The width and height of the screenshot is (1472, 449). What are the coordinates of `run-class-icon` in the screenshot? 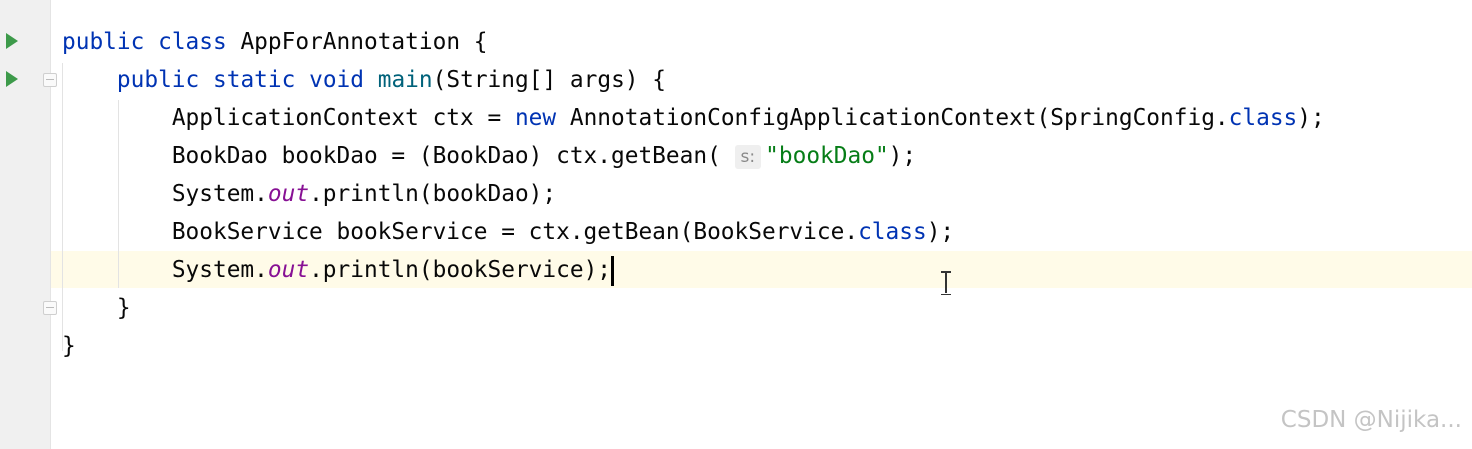 It's located at (12, 41).